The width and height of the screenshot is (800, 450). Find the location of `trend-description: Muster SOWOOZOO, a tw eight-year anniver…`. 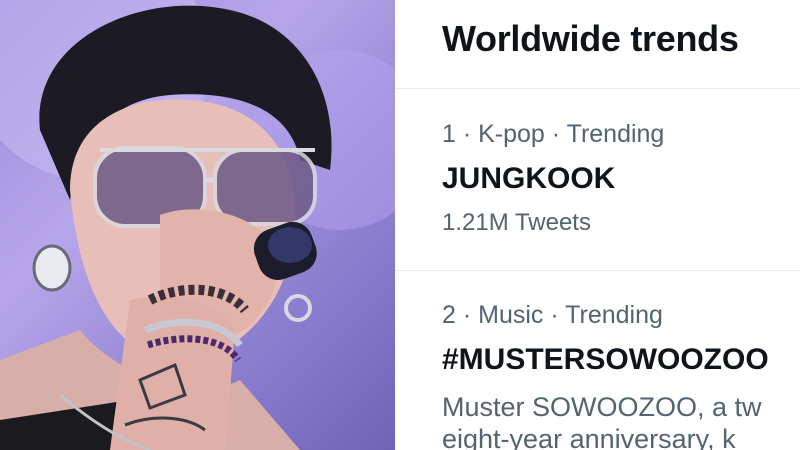

trend-description: Muster SOWOOZOO, a tw eight-year anniver… is located at coordinates (602, 420).